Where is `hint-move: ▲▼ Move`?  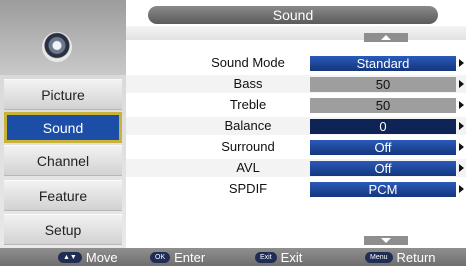 hint-move: ▲▼ Move is located at coordinates (88, 257).